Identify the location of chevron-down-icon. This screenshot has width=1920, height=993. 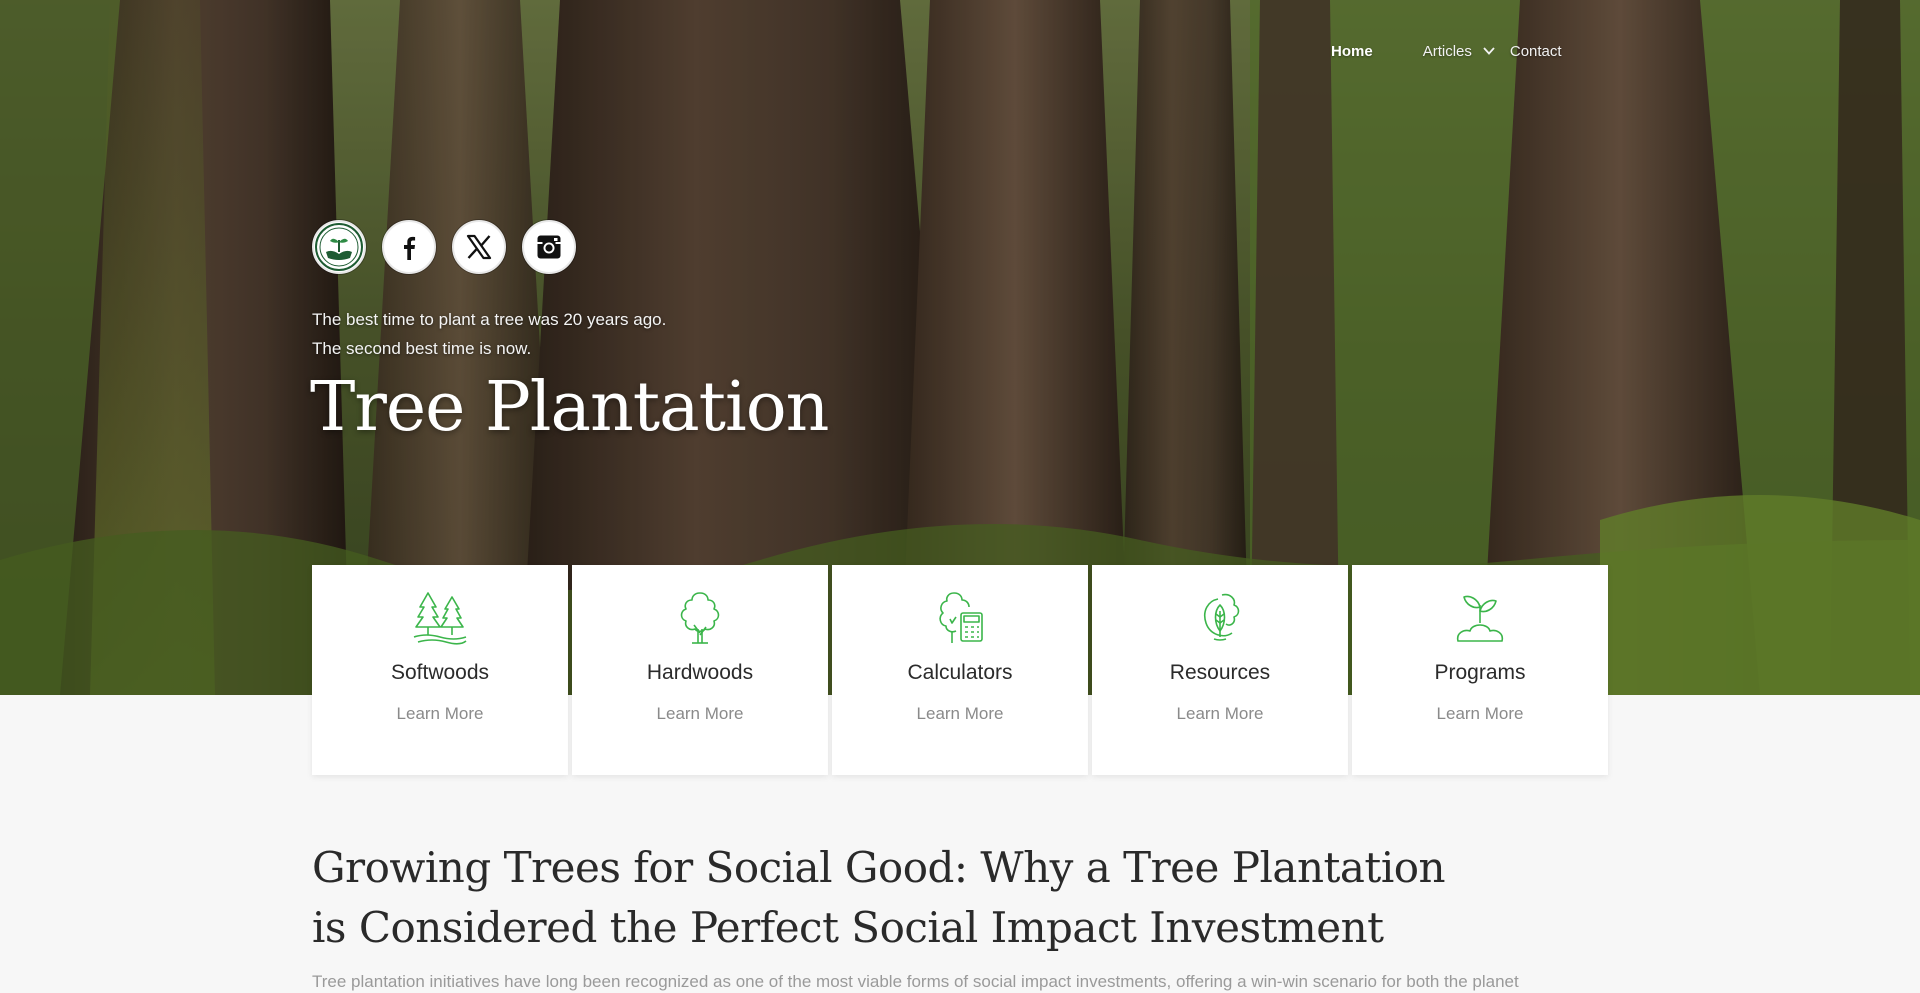
(1489, 51).